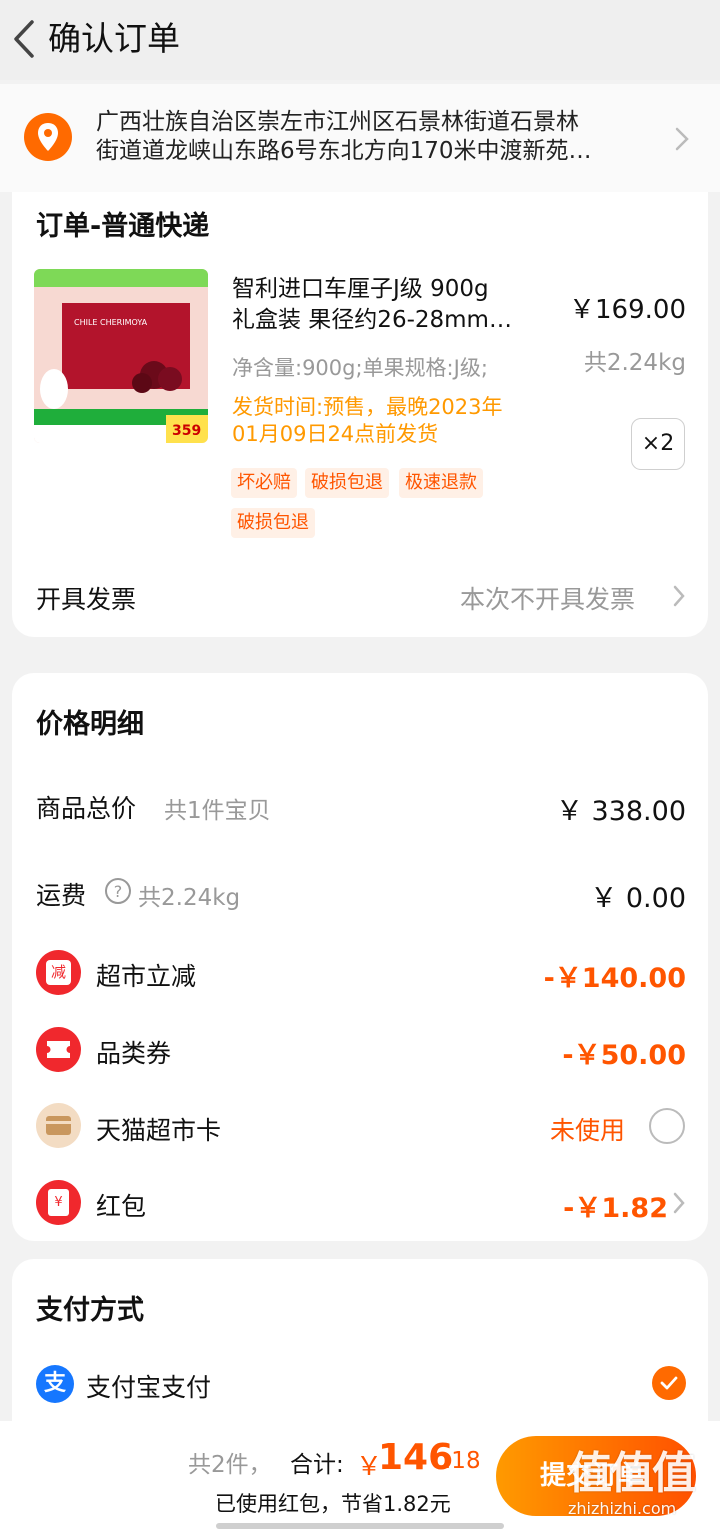 This screenshot has height=1532, width=720. I want to click on discount-label: 超市立减, so click(146, 976).